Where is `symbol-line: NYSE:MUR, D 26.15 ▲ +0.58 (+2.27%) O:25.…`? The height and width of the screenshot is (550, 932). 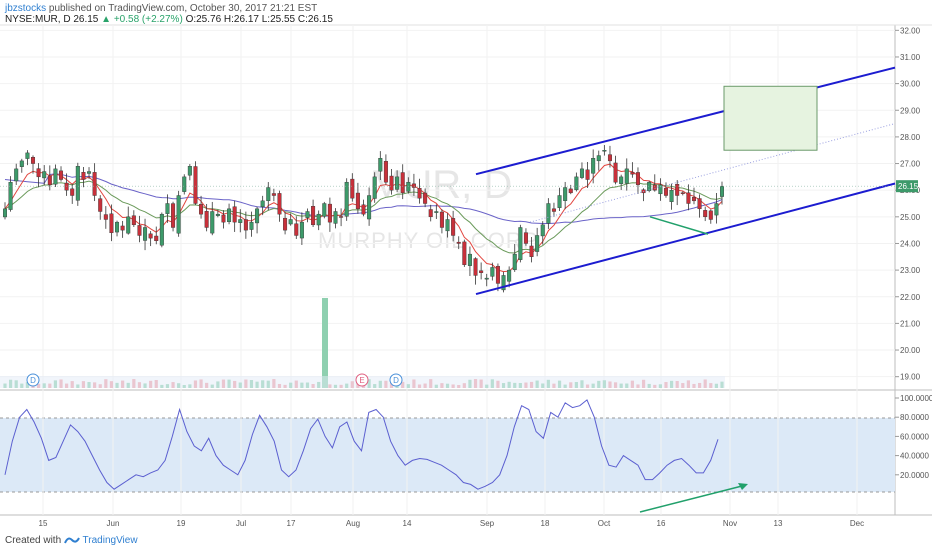
symbol-line: NYSE:MUR, D 26.15 ▲ +0.58 (+2.27%) O:25.… is located at coordinates (169, 19).